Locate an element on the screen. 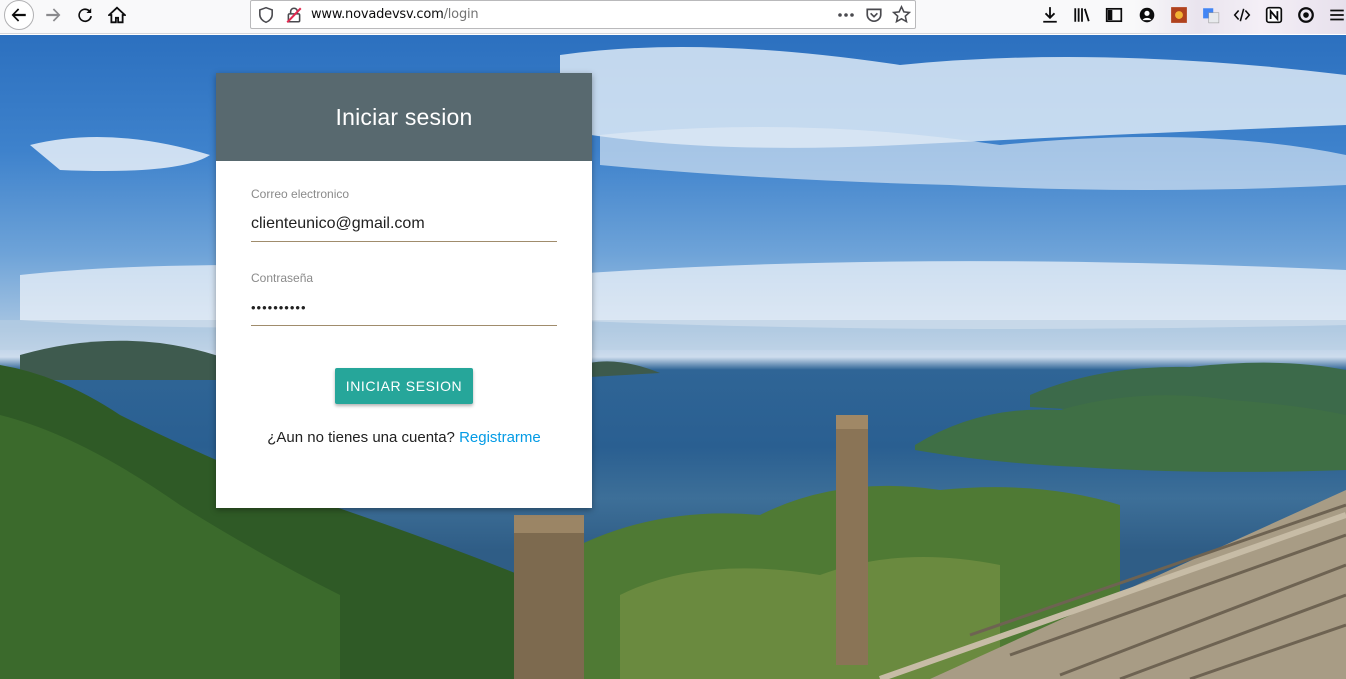  password-field-group: Contraseña is located at coordinates (404, 298).